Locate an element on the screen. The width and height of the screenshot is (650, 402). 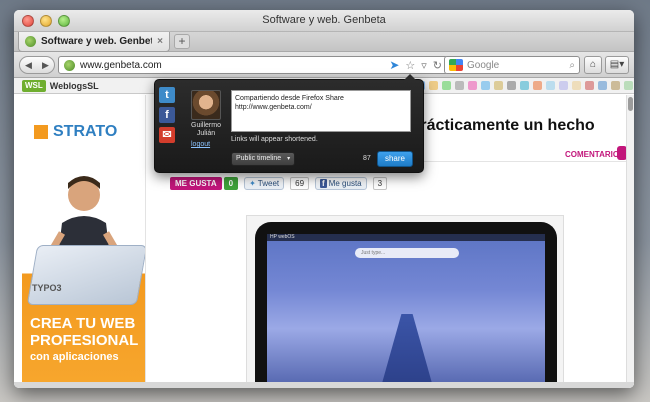
window-title: Software y web. Genbeta is located at coordinates (324, 20).